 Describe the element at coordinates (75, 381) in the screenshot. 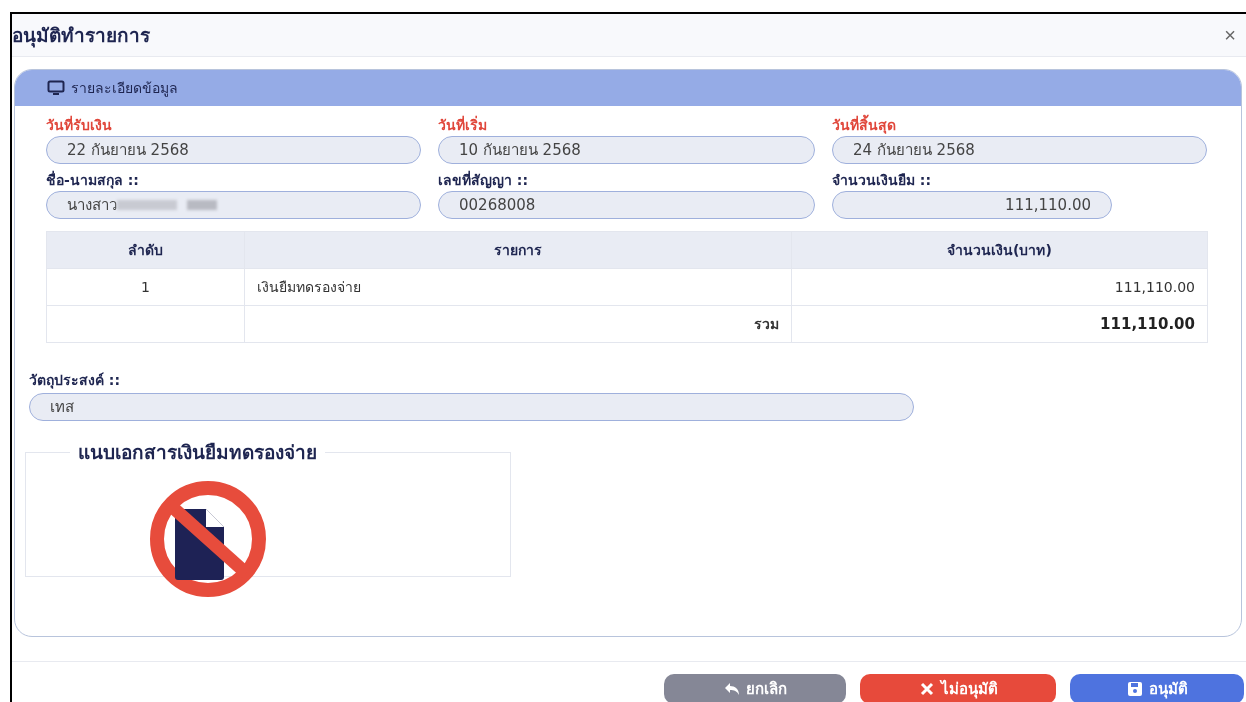

I see `field-label: วัตถุประสงค์ ::` at that location.